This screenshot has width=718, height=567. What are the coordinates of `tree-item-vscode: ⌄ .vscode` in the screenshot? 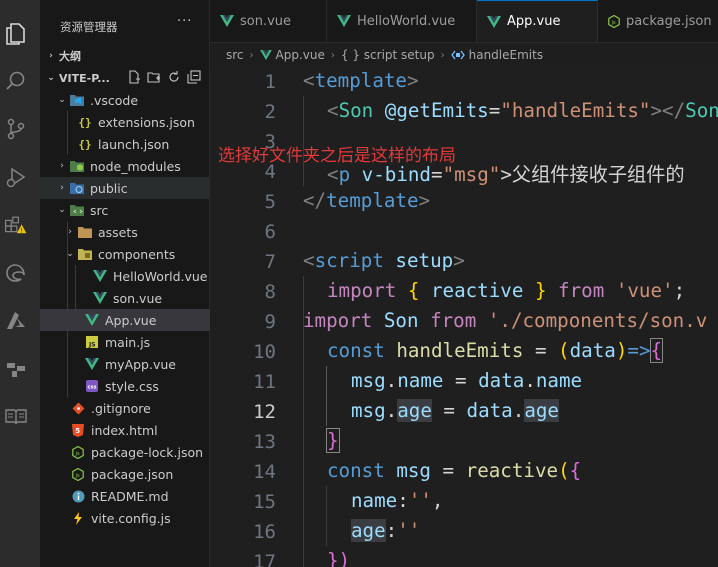 It's located at (132, 100).